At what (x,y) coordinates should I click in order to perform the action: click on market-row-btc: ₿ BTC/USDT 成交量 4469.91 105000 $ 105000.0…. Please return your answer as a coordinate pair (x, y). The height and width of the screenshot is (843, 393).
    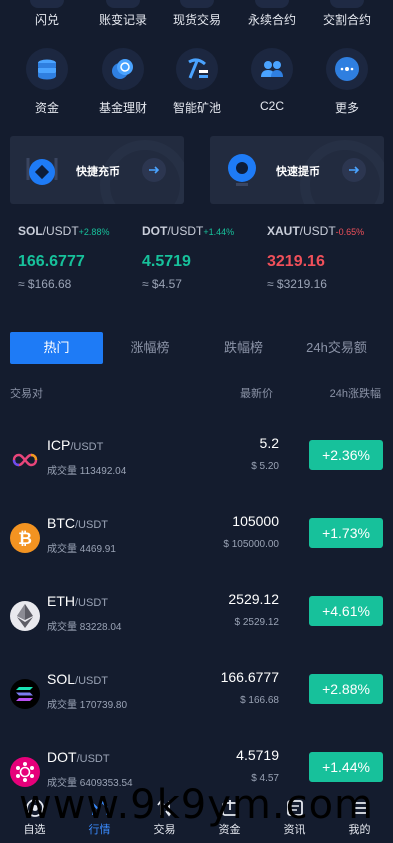
    Looking at the image, I should click on (196, 542).